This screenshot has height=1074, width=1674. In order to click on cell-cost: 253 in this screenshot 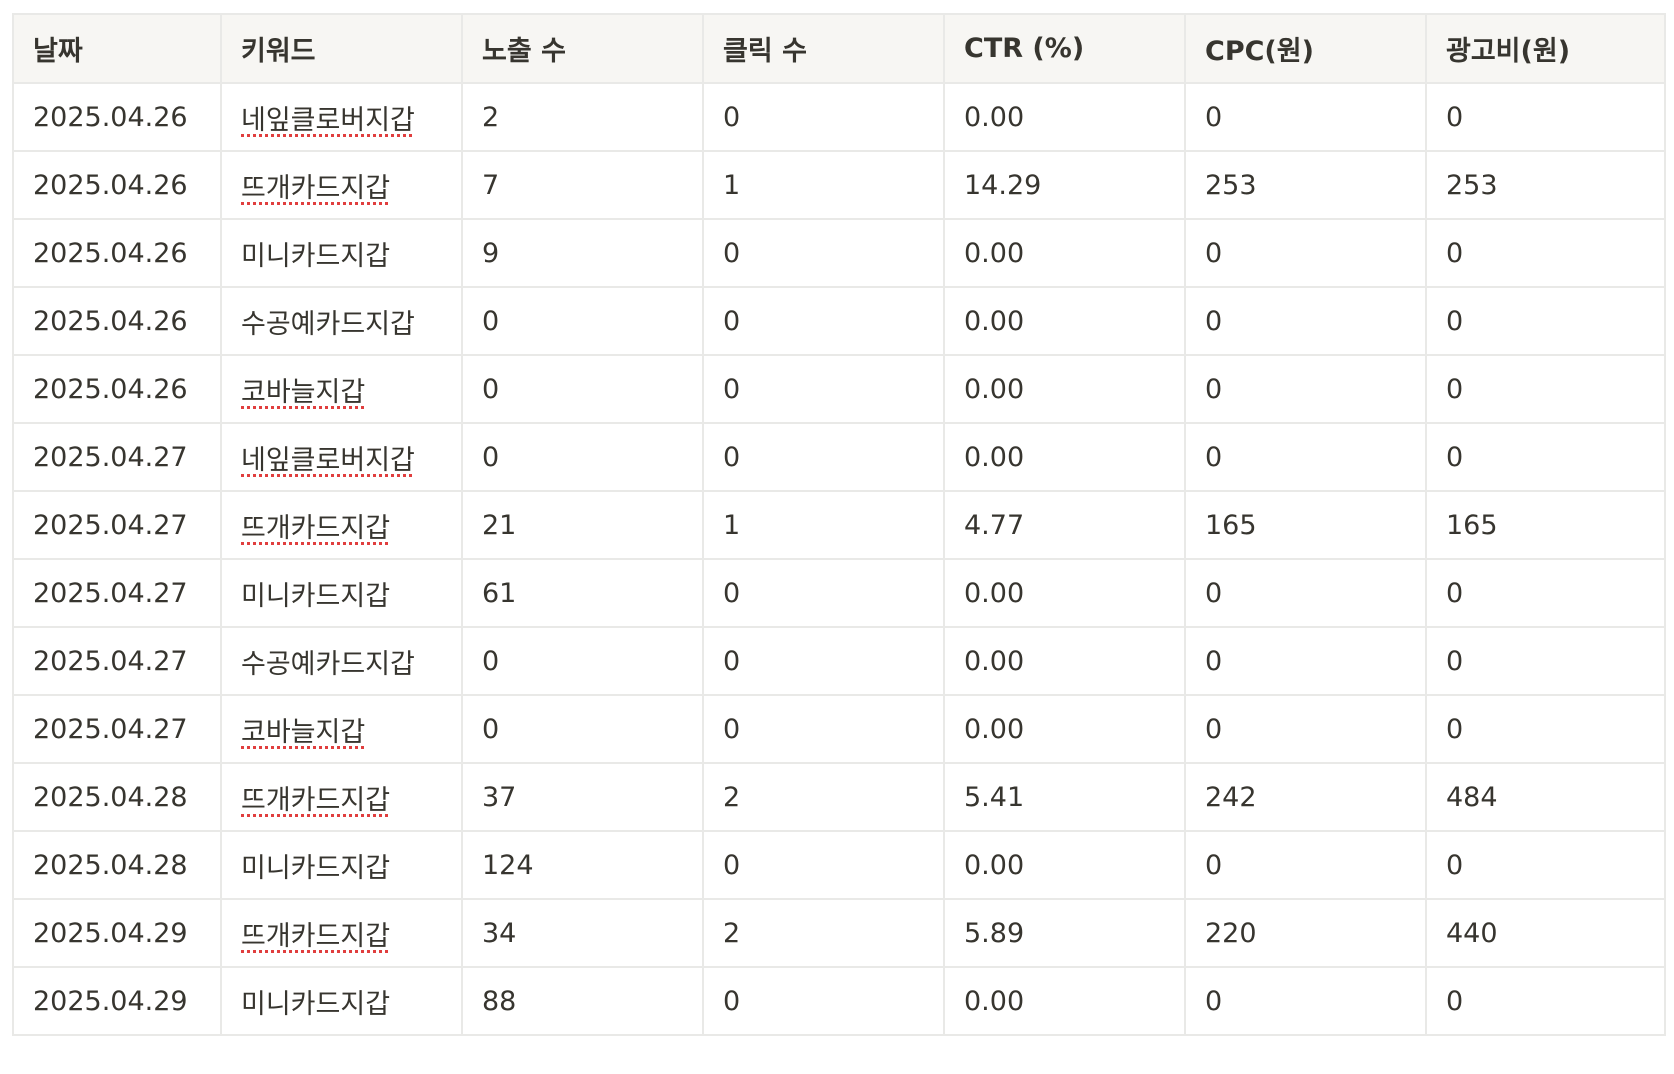, I will do `click(1545, 185)`.